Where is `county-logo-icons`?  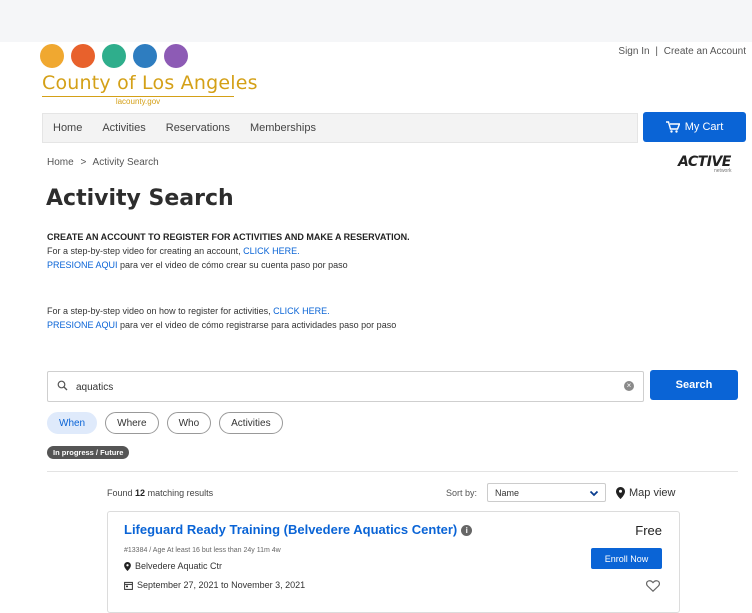
county-logo-icons is located at coordinates (114, 56).